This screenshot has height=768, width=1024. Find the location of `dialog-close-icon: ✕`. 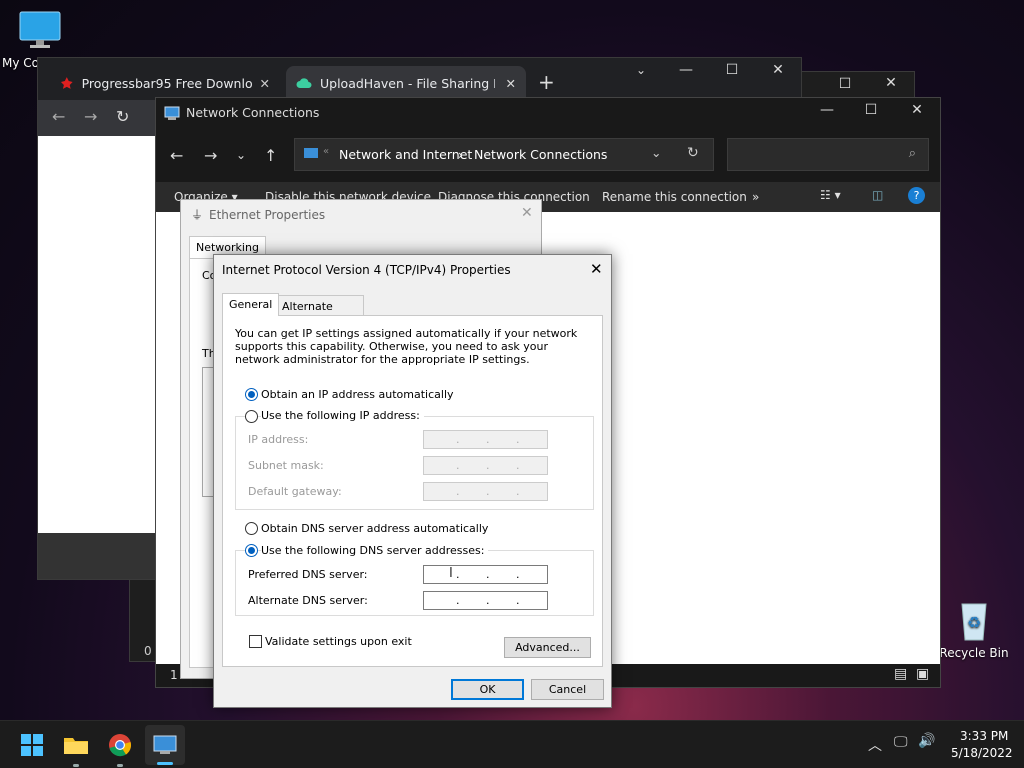

dialog-close-icon: ✕ is located at coordinates (596, 269).